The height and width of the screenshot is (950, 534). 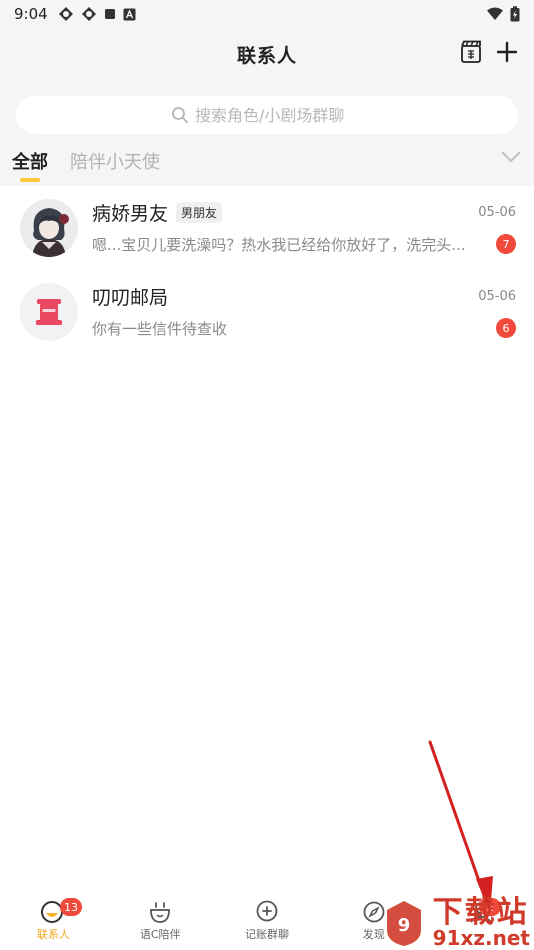 What do you see at coordinates (481, 938) in the screenshot?
I see `watermark-url: 91xz.net` at bounding box center [481, 938].